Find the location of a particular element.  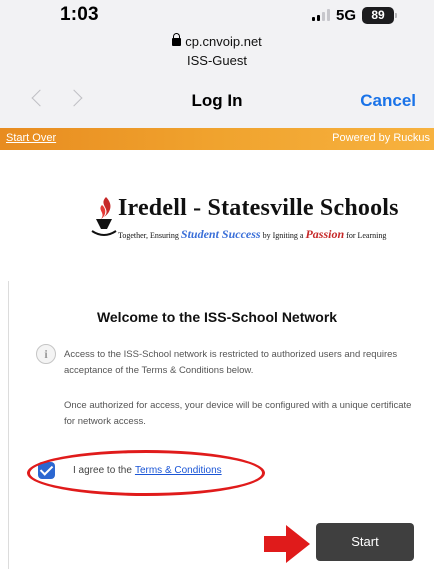

tagline-part: by Igniting a is located at coordinates (283, 235).